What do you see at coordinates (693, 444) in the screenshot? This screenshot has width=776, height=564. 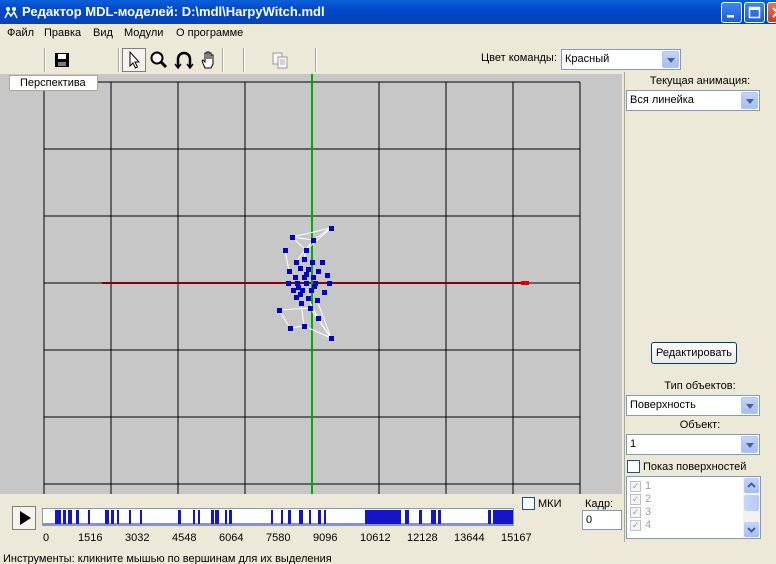 I see `object-select: 1` at bounding box center [693, 444].